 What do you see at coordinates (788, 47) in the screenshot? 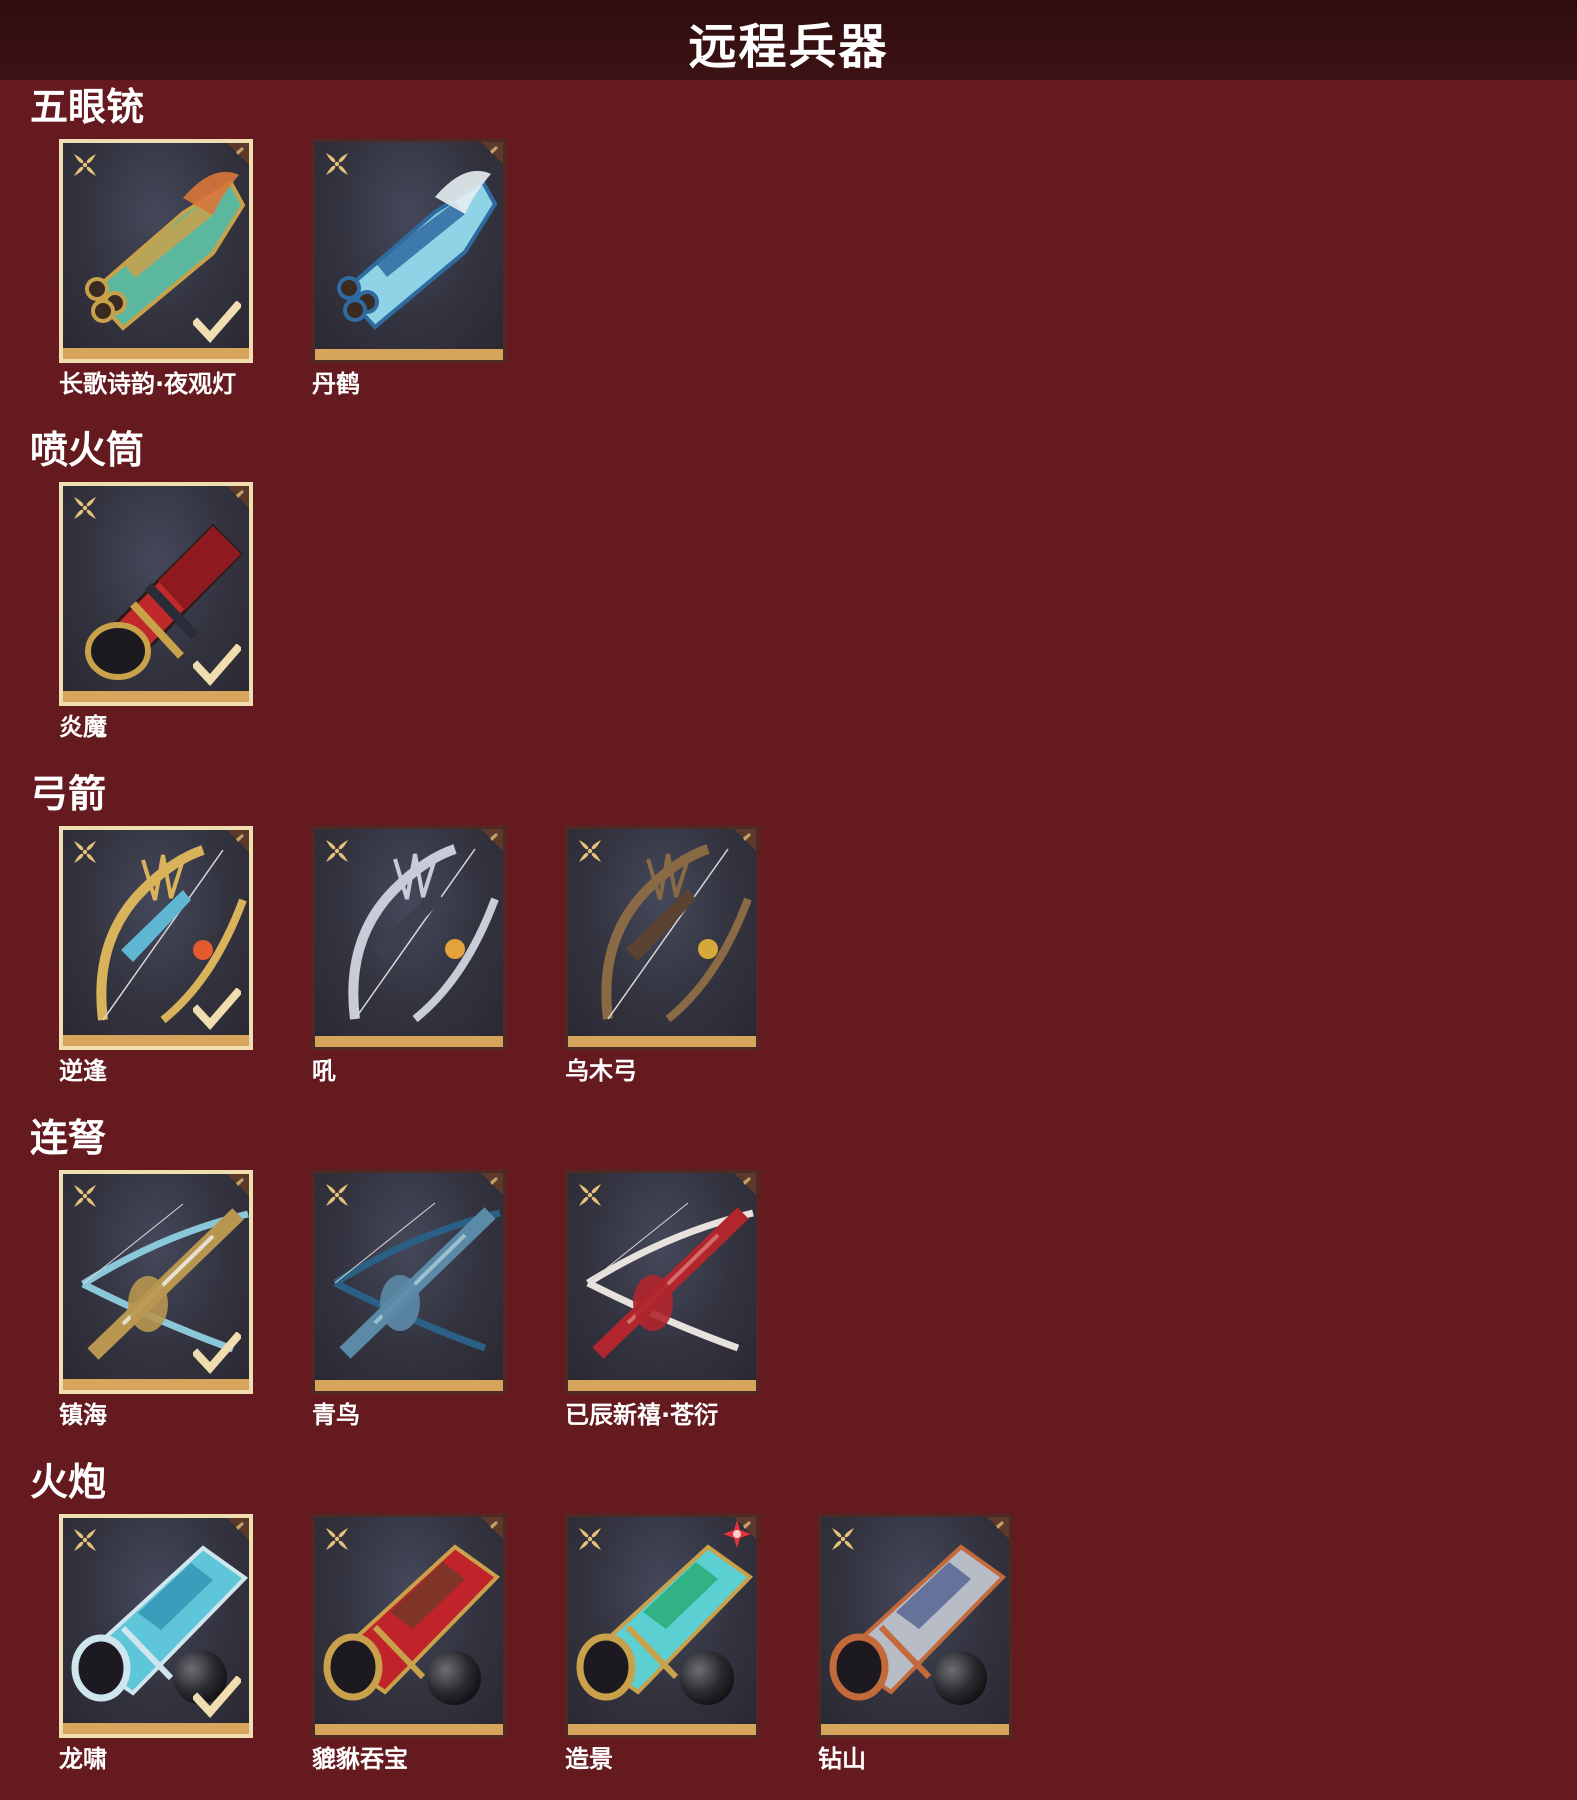
I see `page-title: 远程兵器` at bounding box center [788, 47].